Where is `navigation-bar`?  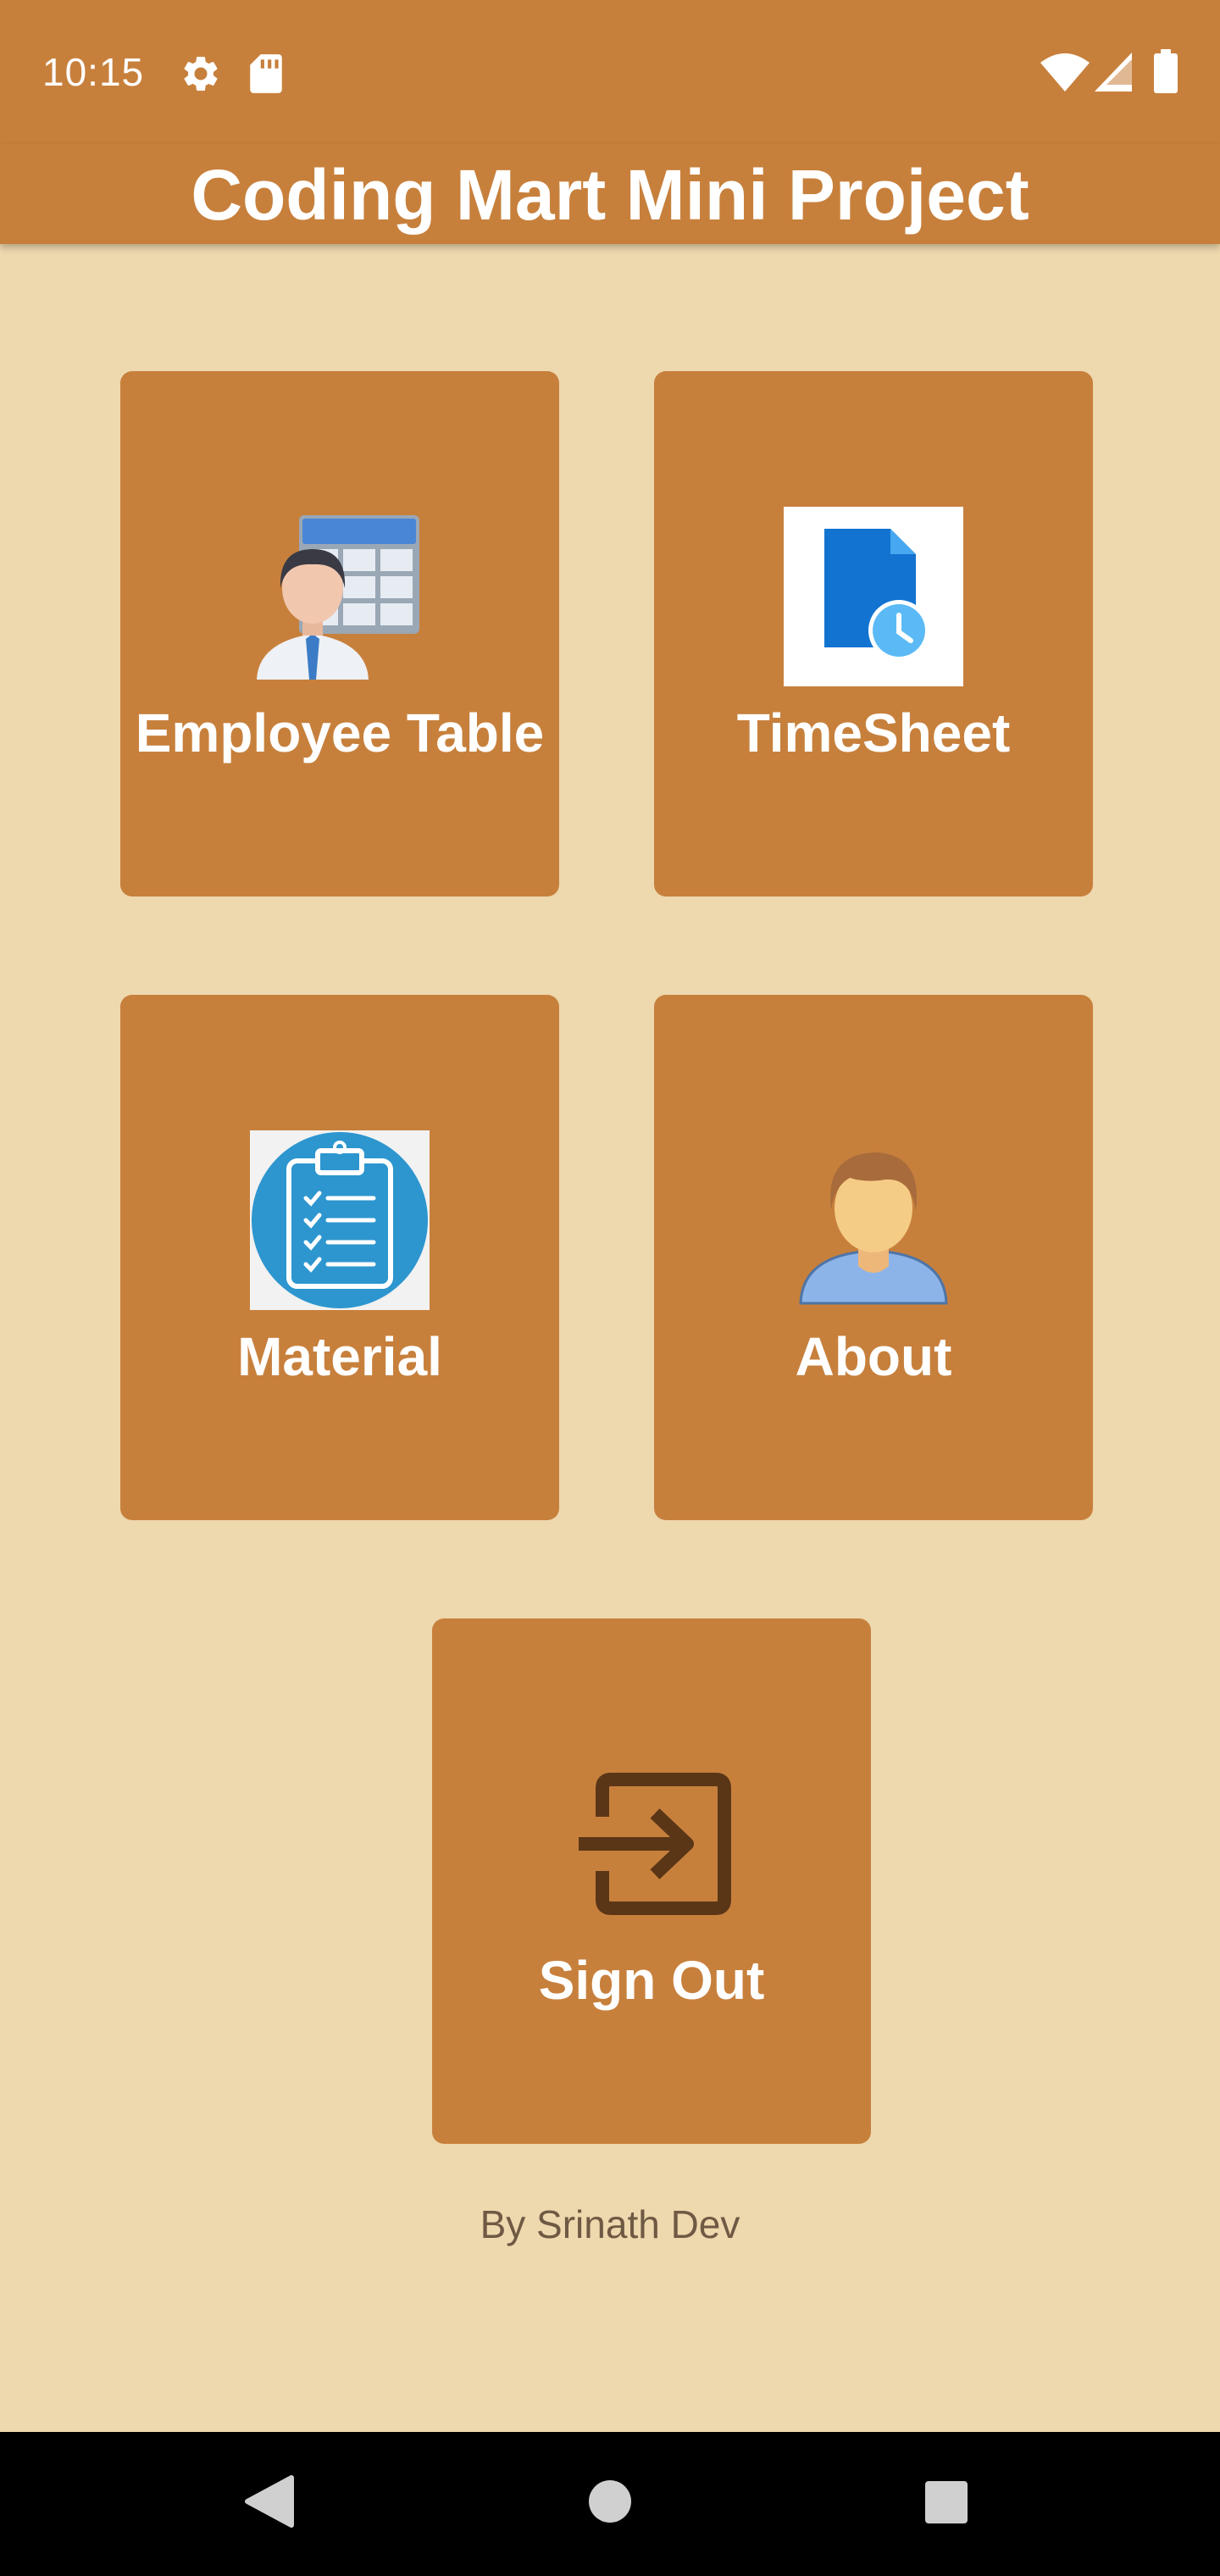 navigation-bar is located at coordinates (610, 2504).